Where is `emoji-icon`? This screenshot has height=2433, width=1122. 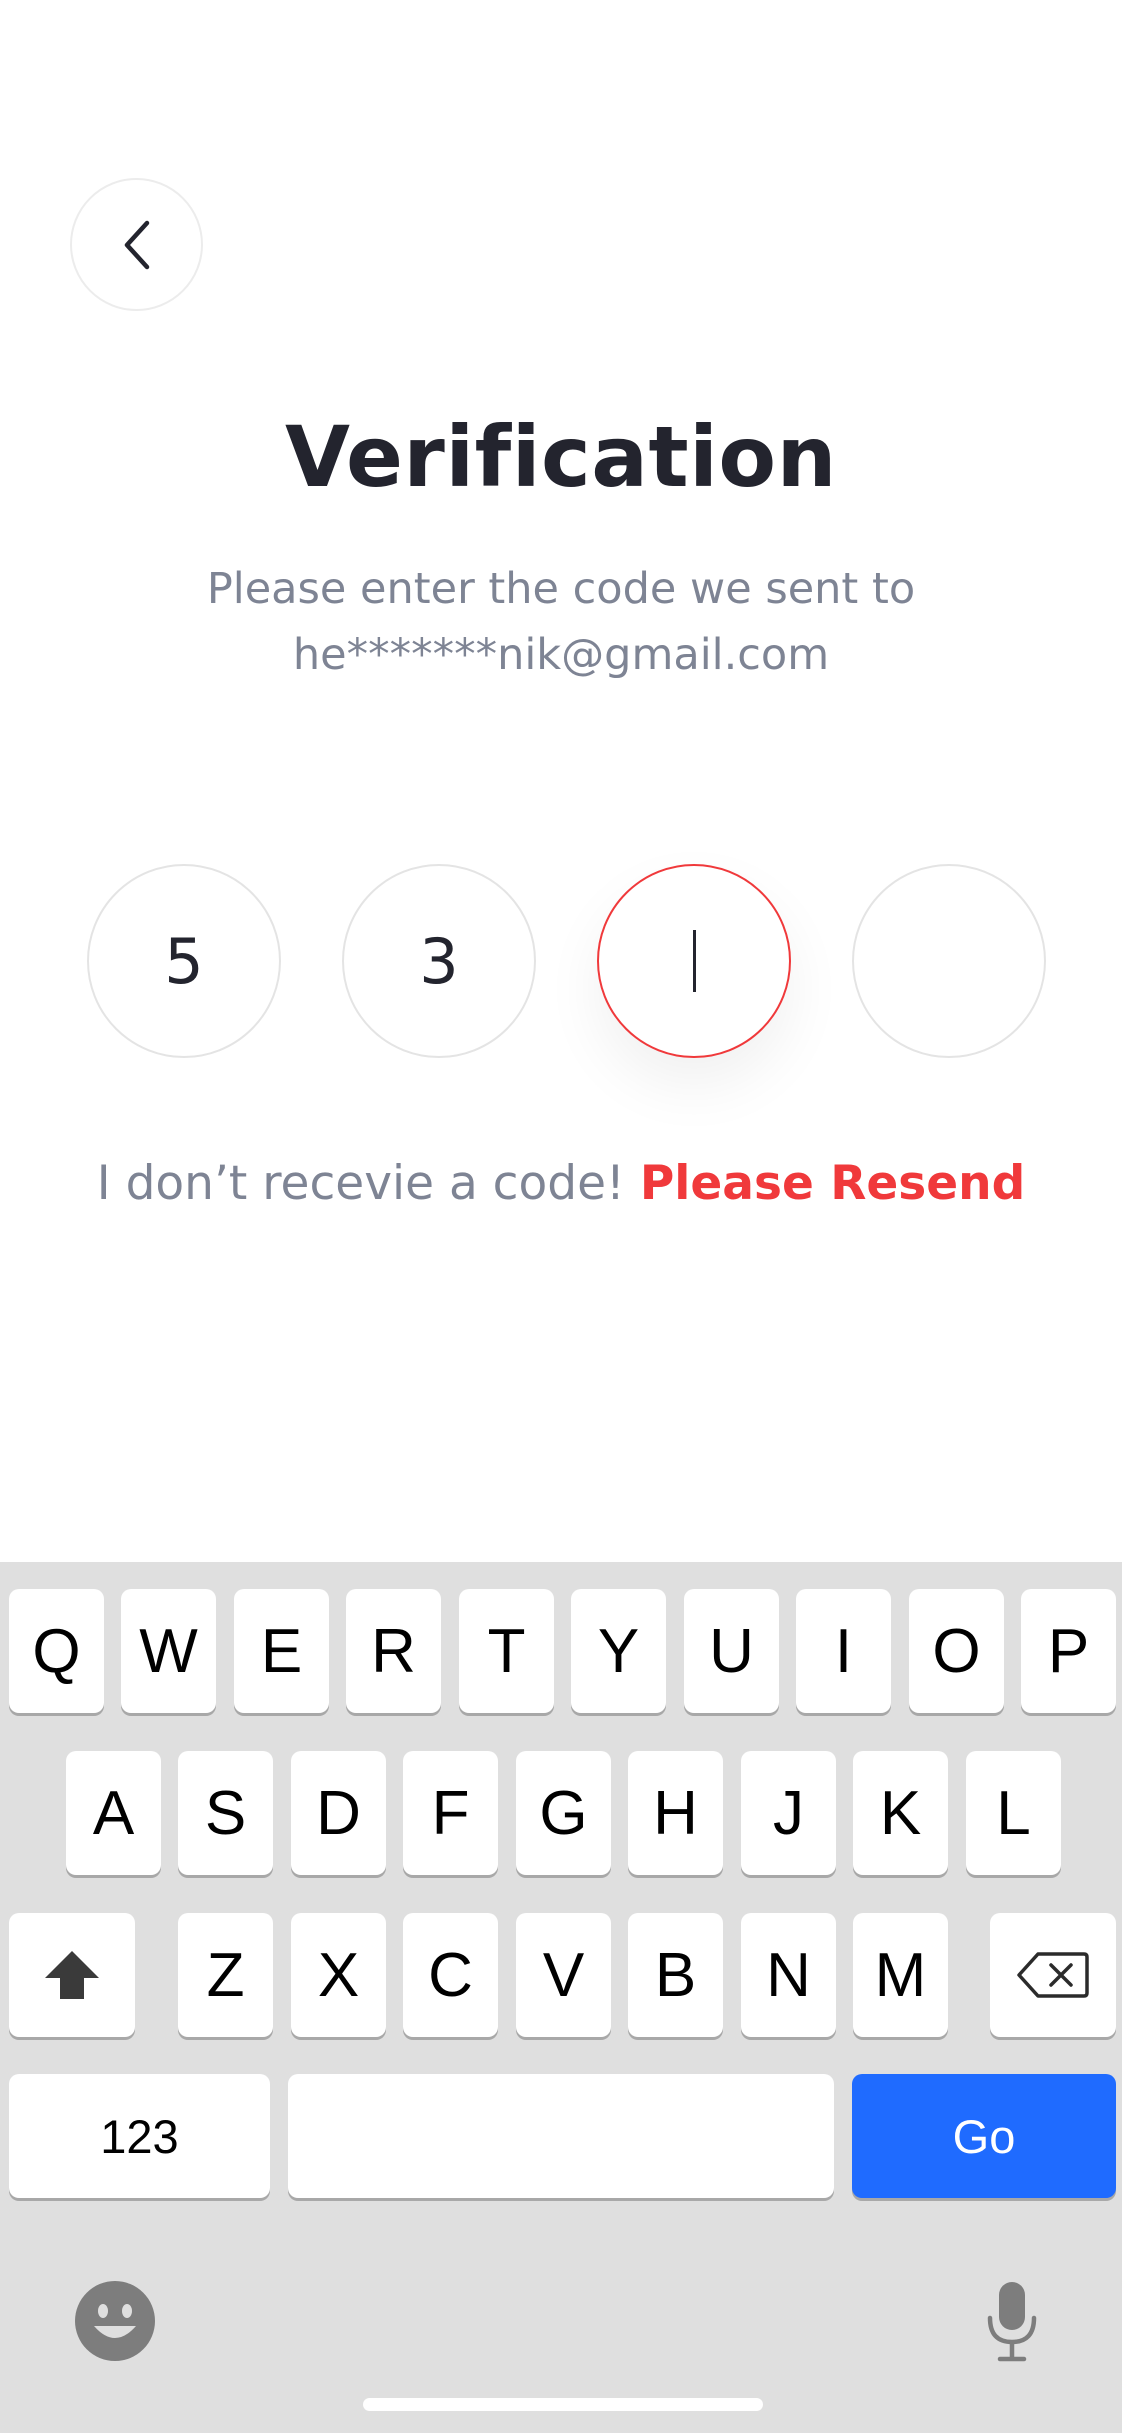 emoji-icon is located at coordinates (115, 2321).